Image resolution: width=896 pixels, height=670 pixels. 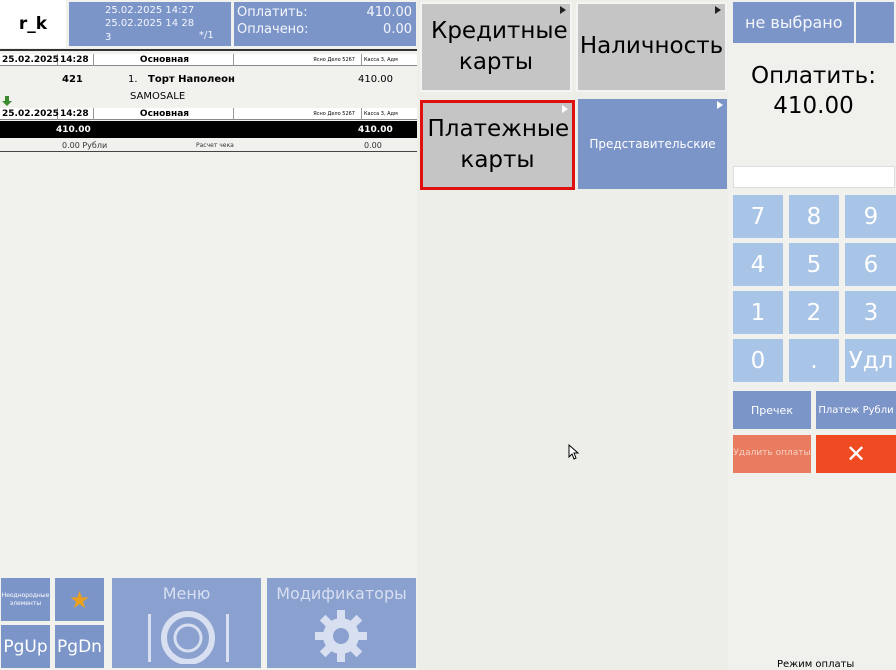 I want to click on payment-cards-label: Платежные карты, so click(x=498, y=144).